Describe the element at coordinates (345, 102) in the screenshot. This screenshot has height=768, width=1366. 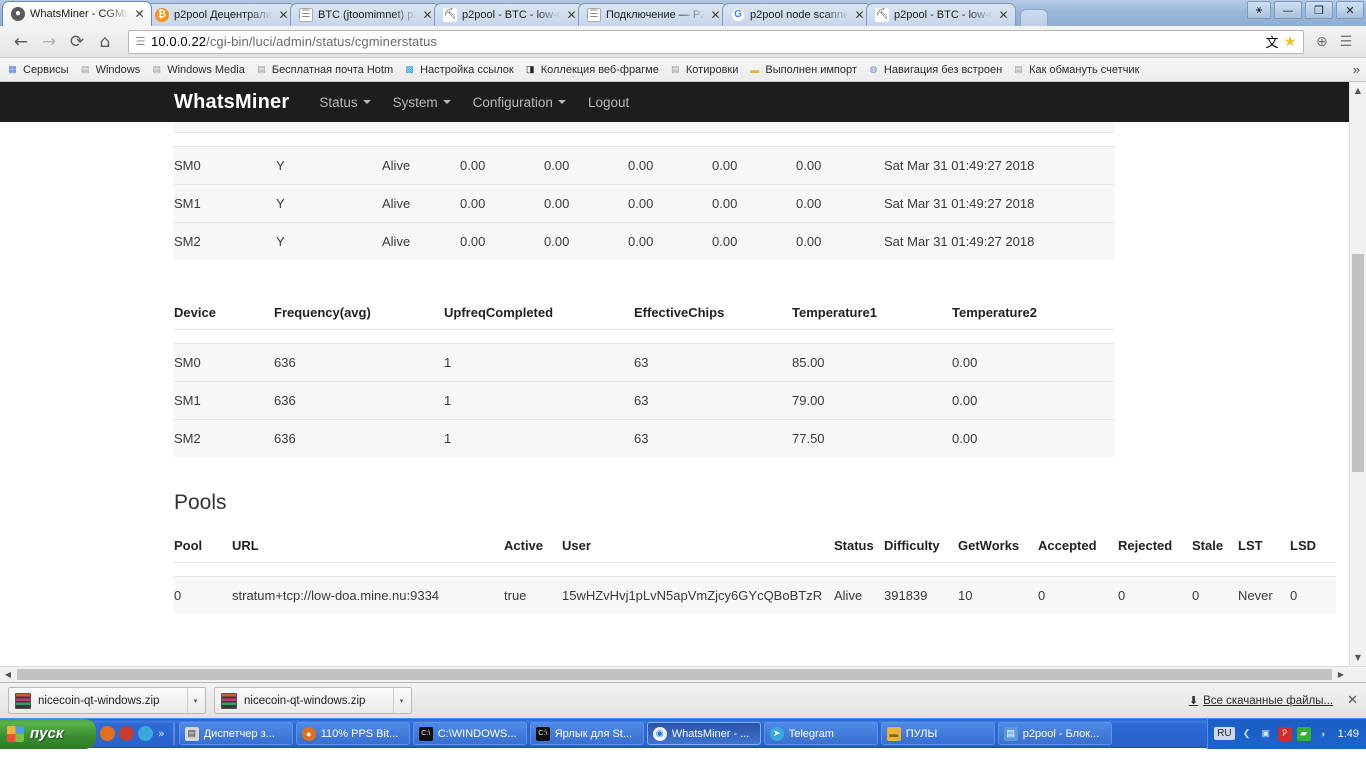
I see `nav-status: Status` at that location.